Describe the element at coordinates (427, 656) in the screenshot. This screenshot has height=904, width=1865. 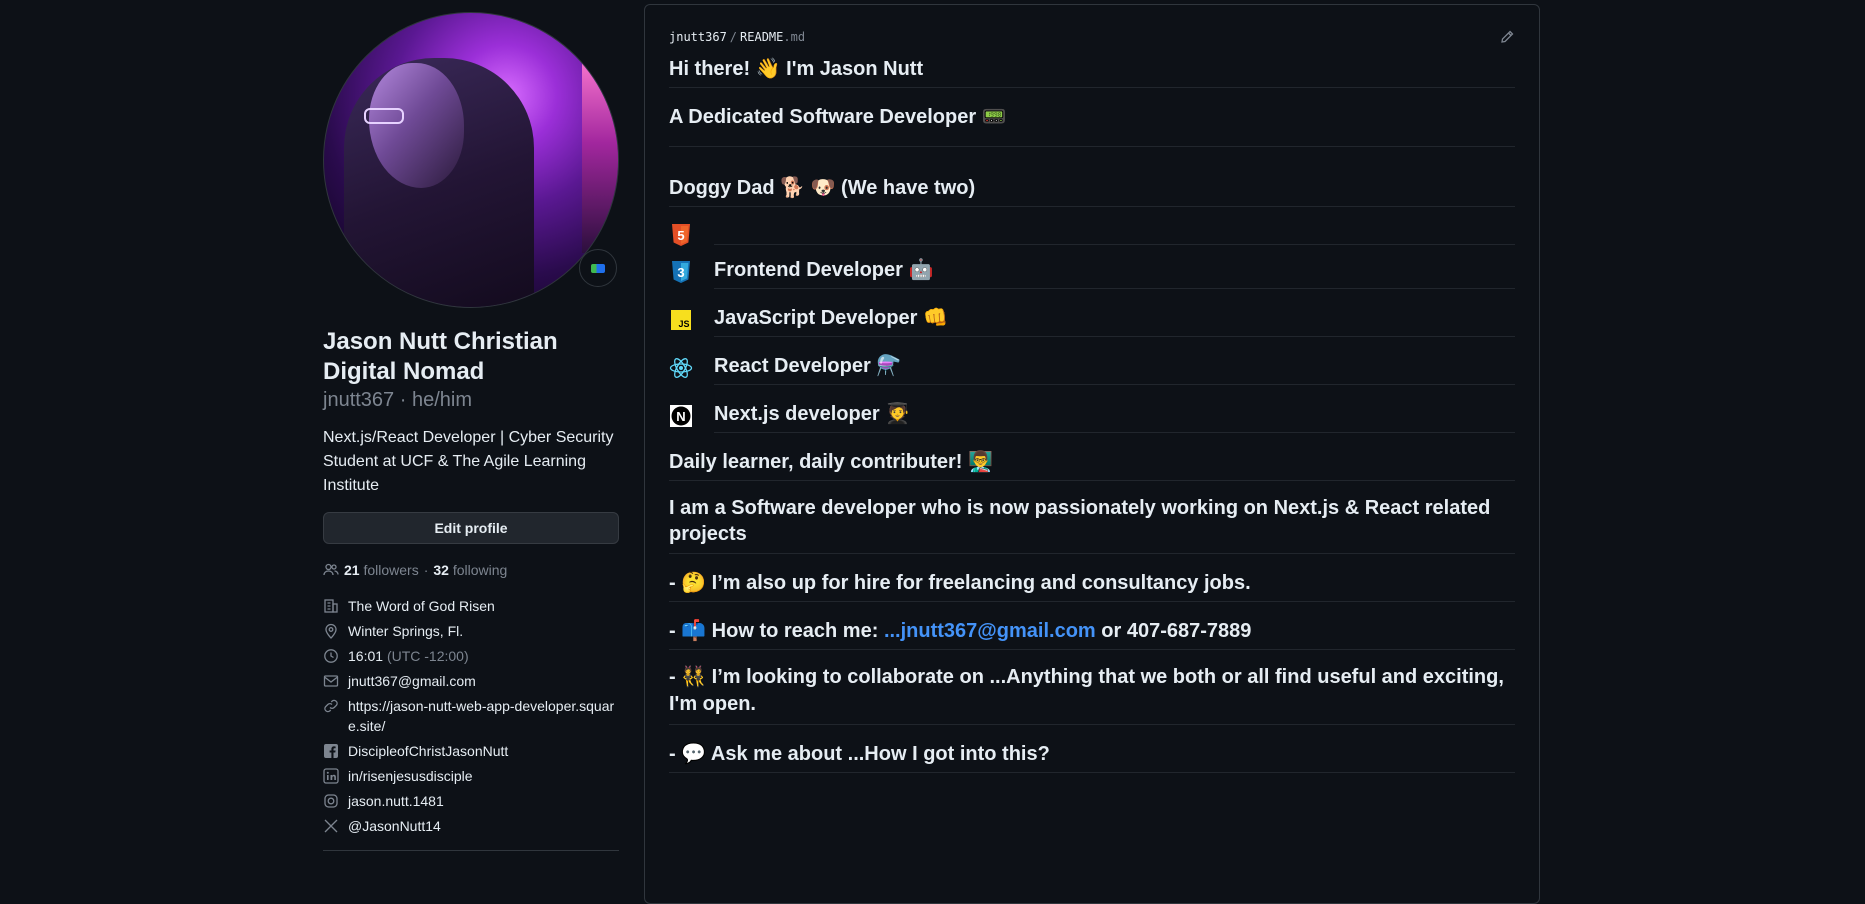
I see `timezone: (UTC -12:00)` at that location.